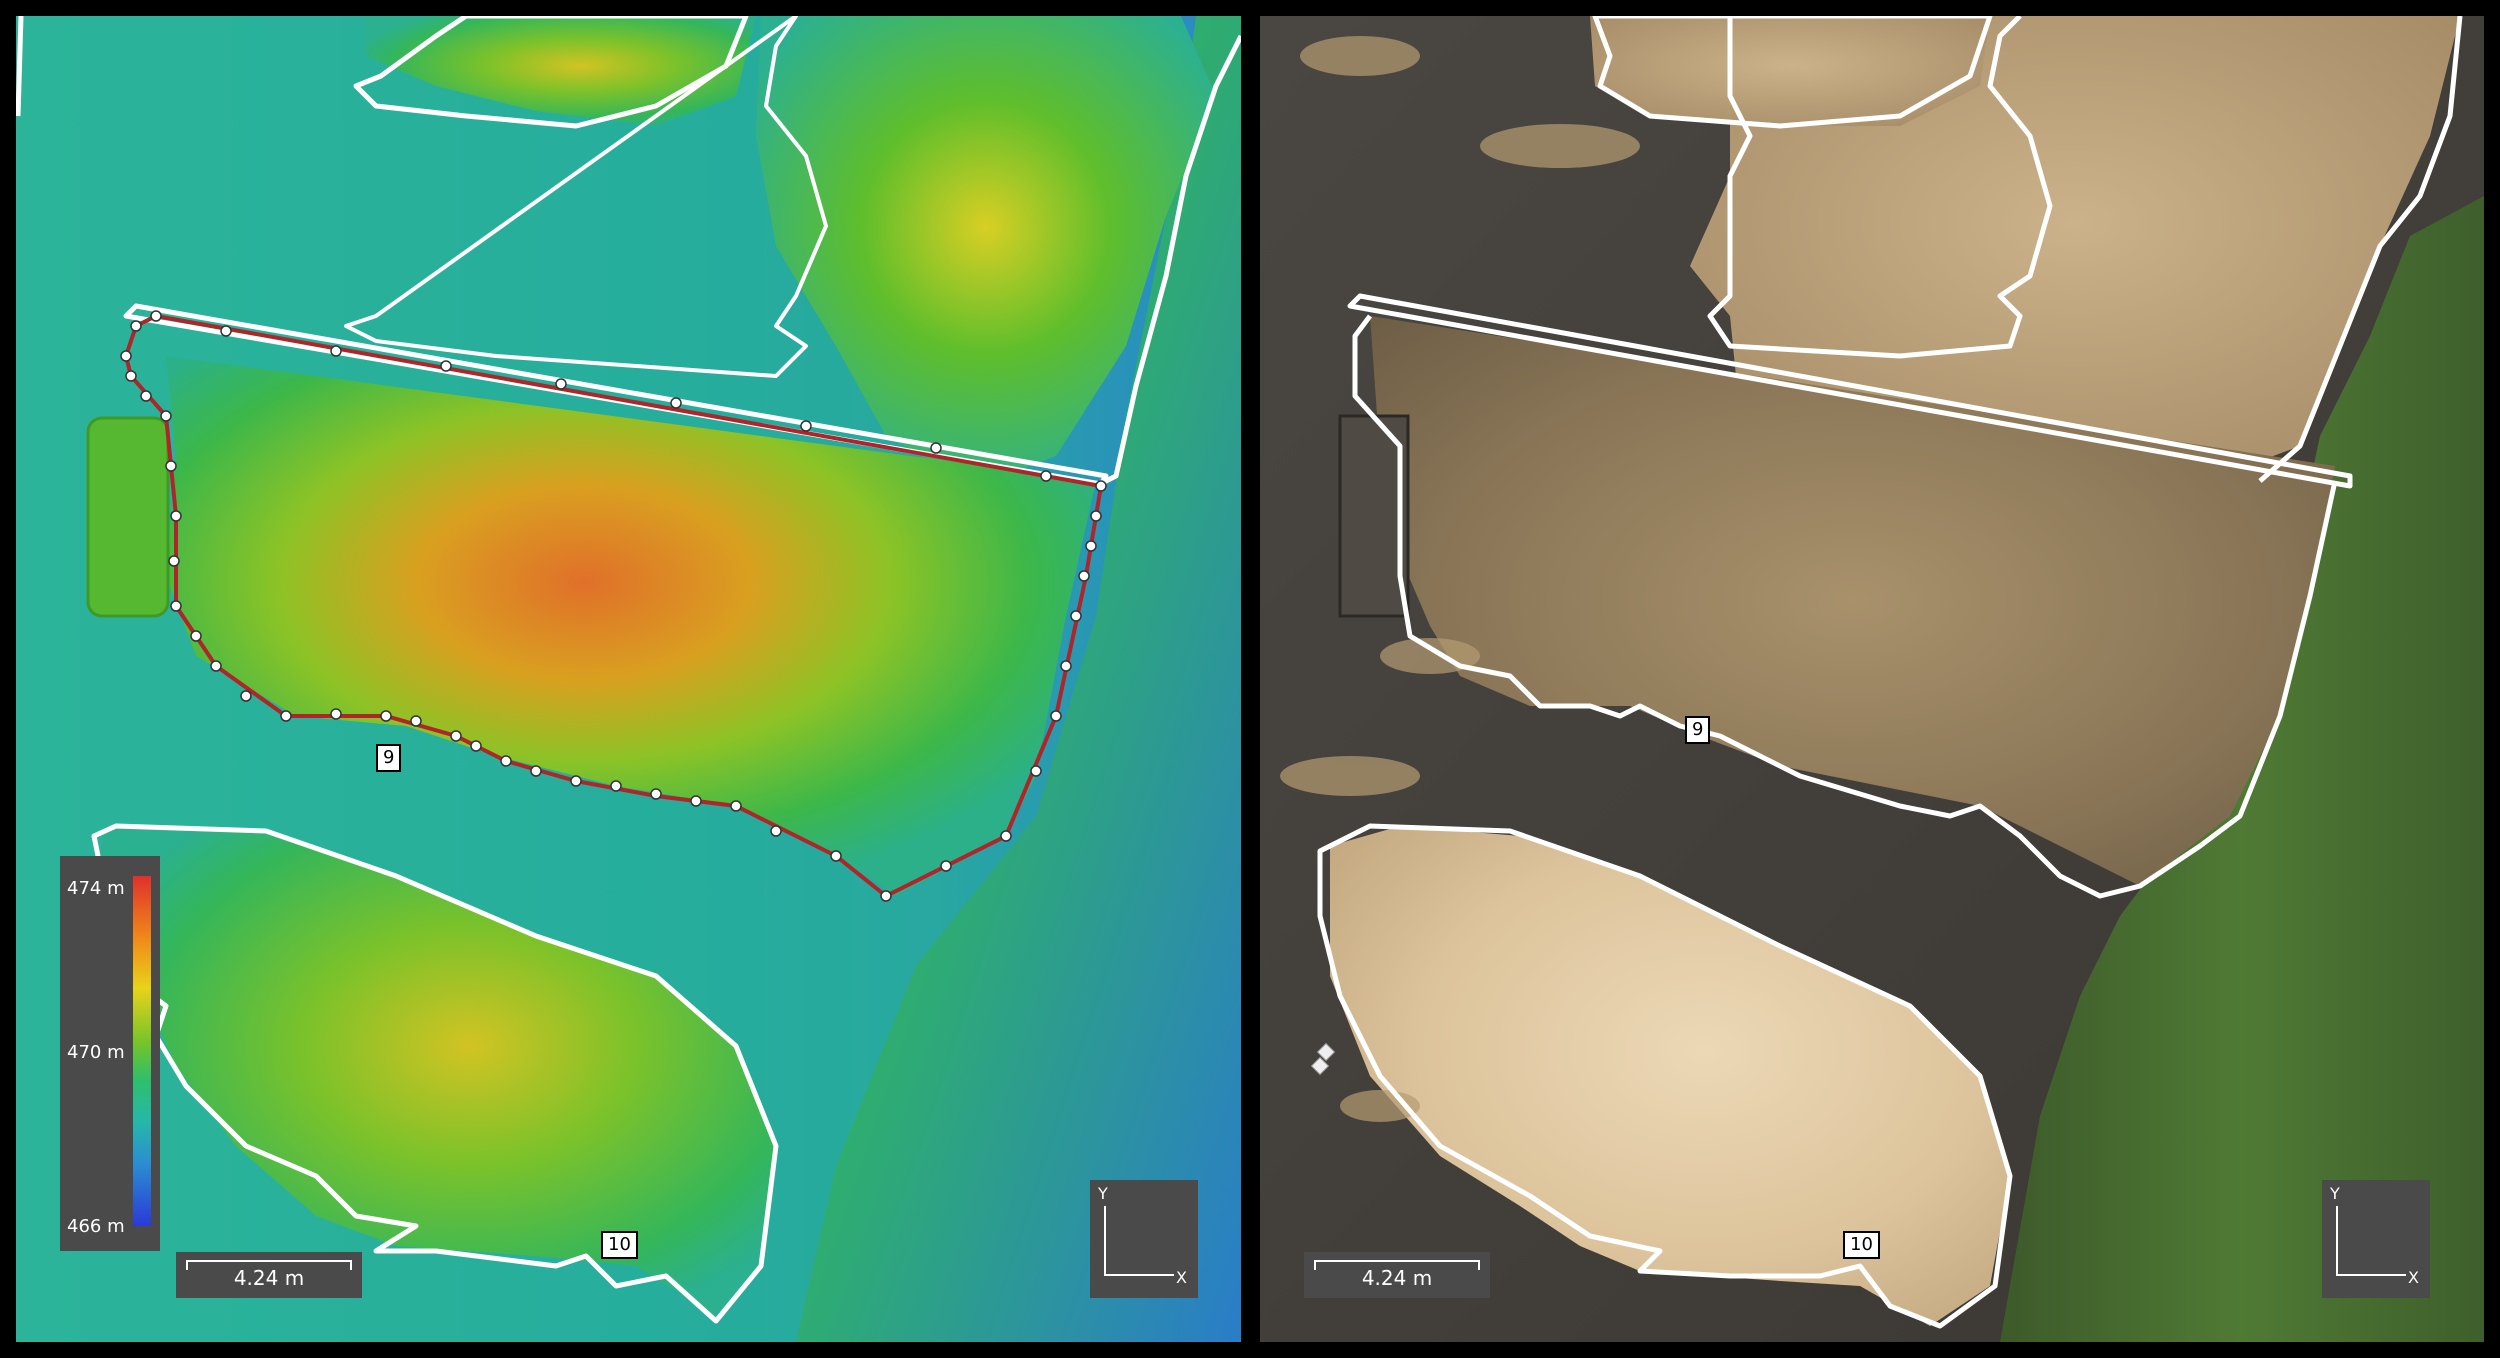 The width and height of the screenshot is (2500, 1358). I want to click on elevation-legend: 474 m 470 m 466 m, so click(110, 1053).